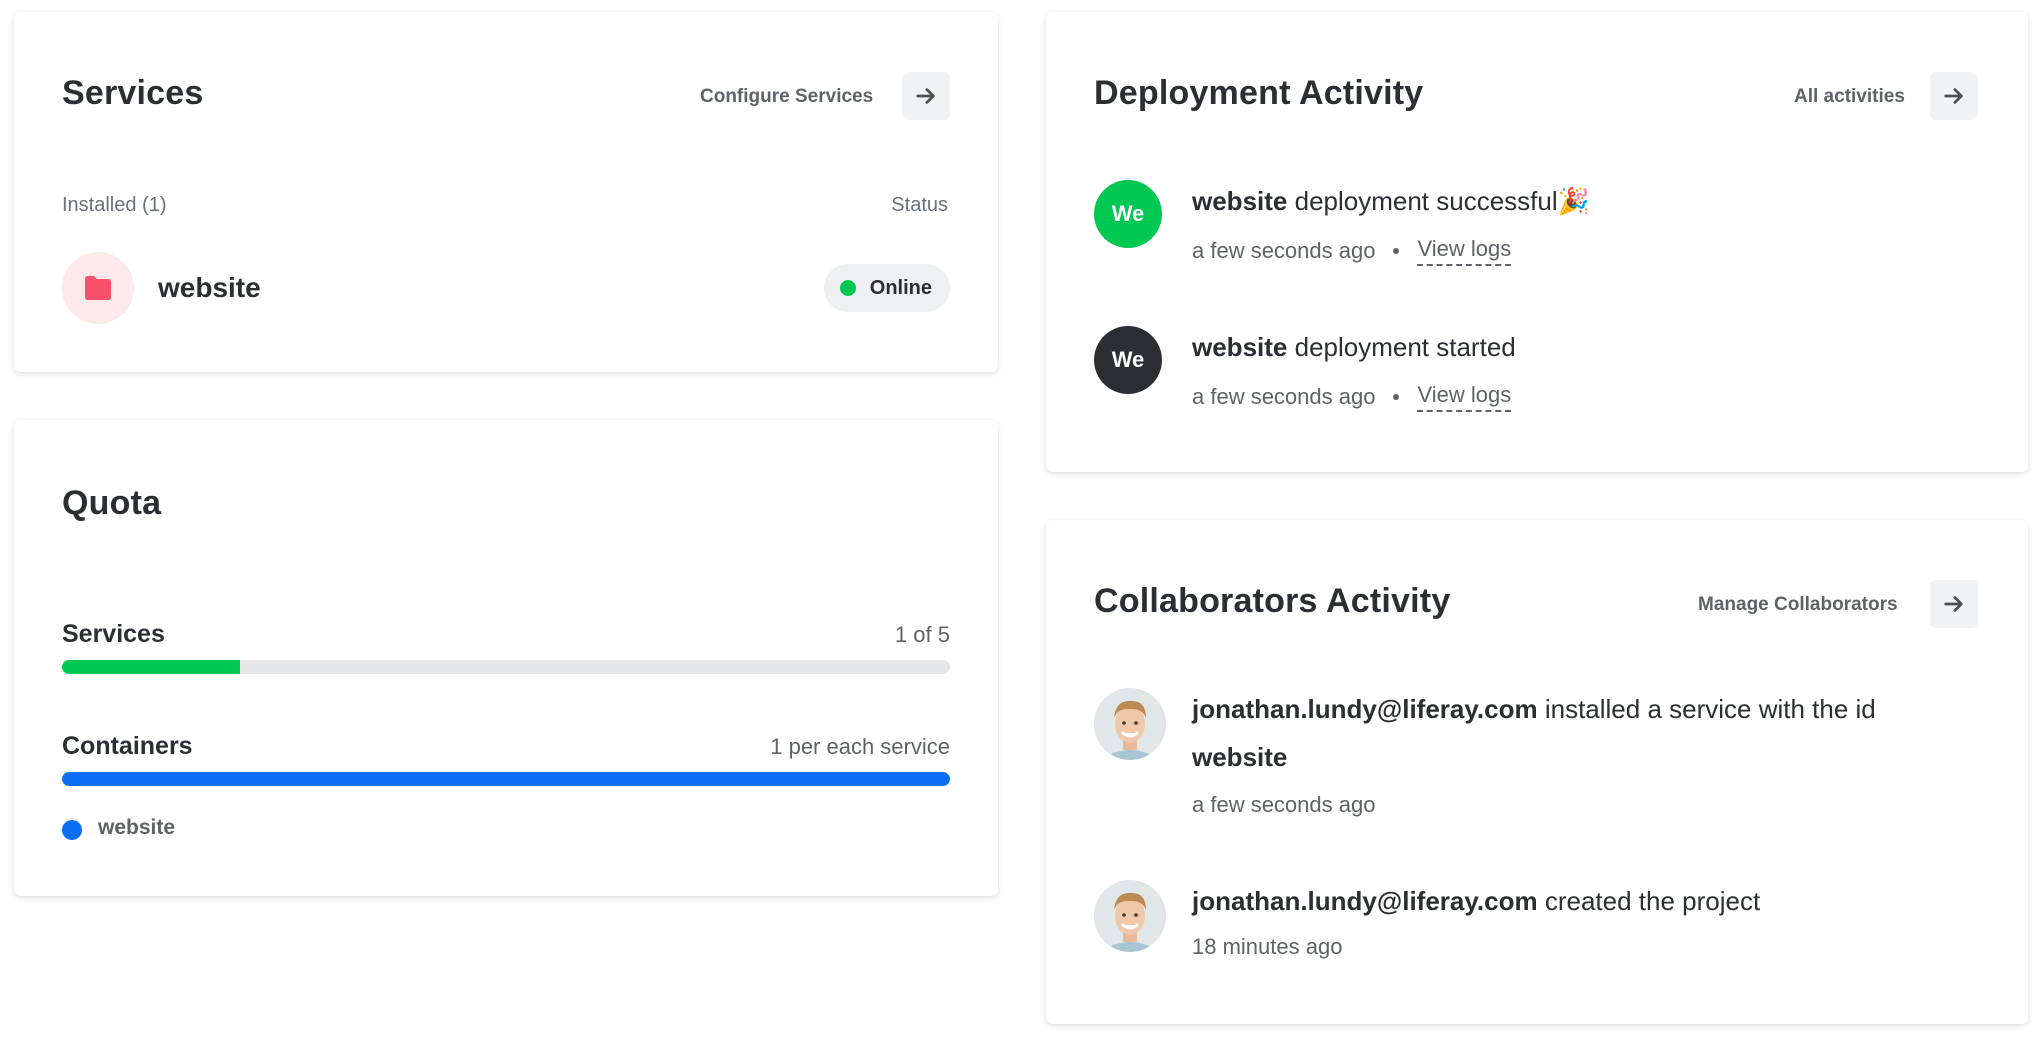 Image resolution: width=2042 pixels, height=1056 pixels. I want to click on quota-containers-label: Containers, so click(127, 746).